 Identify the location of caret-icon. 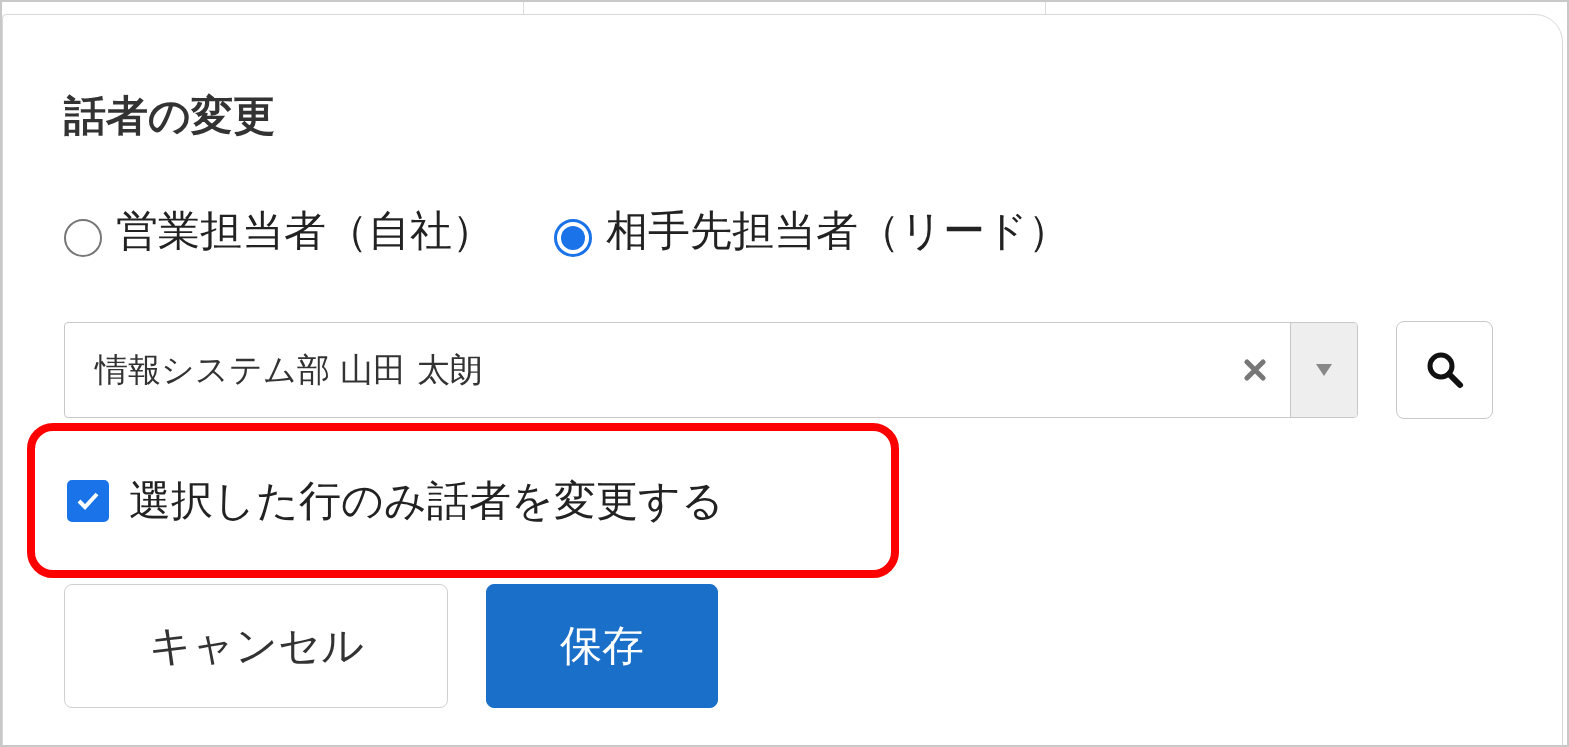
(1324, 370).